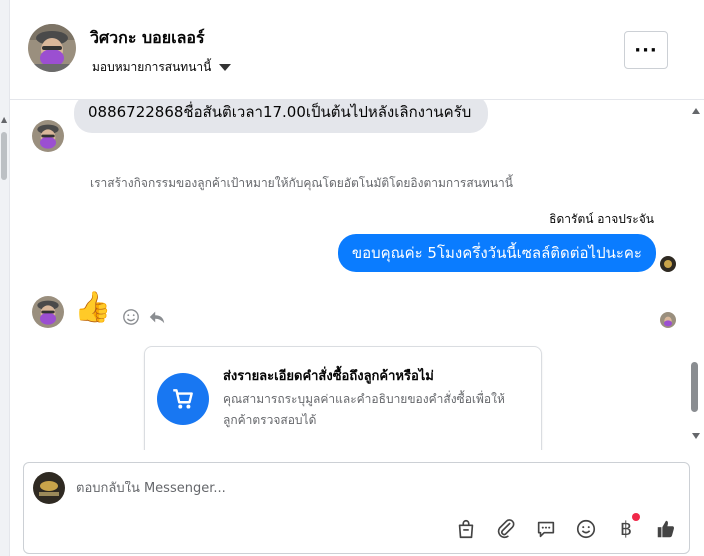 Image resolution: width=704 pixels, height=556 pixels. What do you see at coordinates (666, 529) in the screenshot?
I see `thumbs-up-icon` at bounding box center [666, 529].